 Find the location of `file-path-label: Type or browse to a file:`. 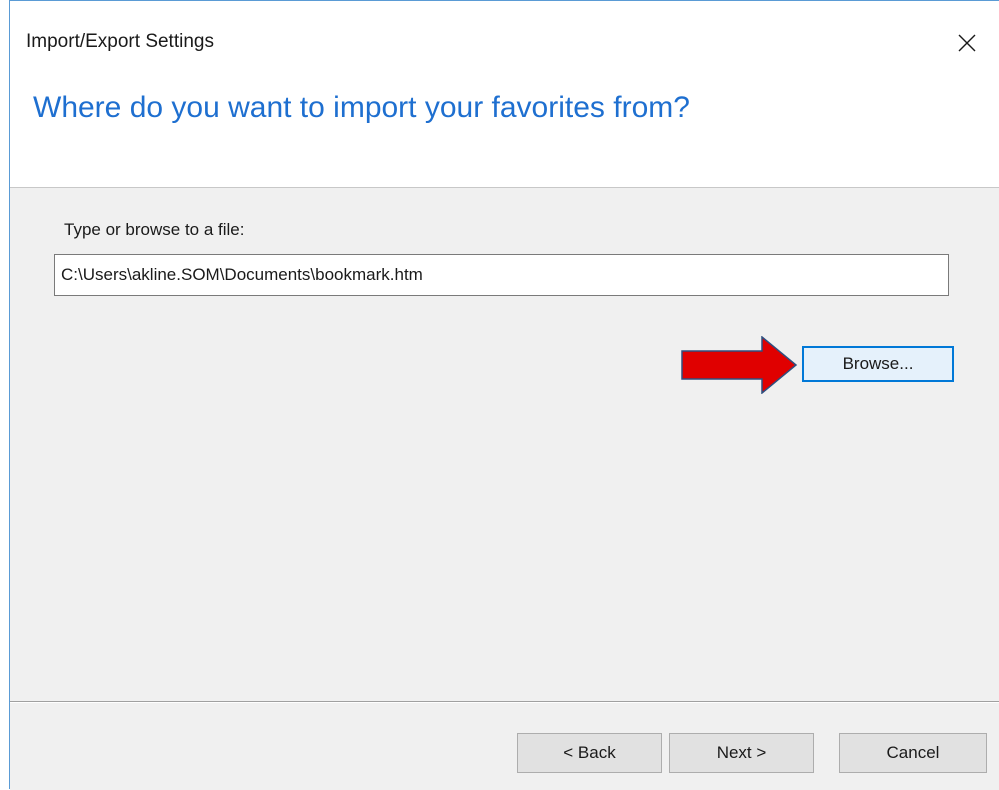

file-path-label: Type or browse to a file: is located at coordinates (154, 229).